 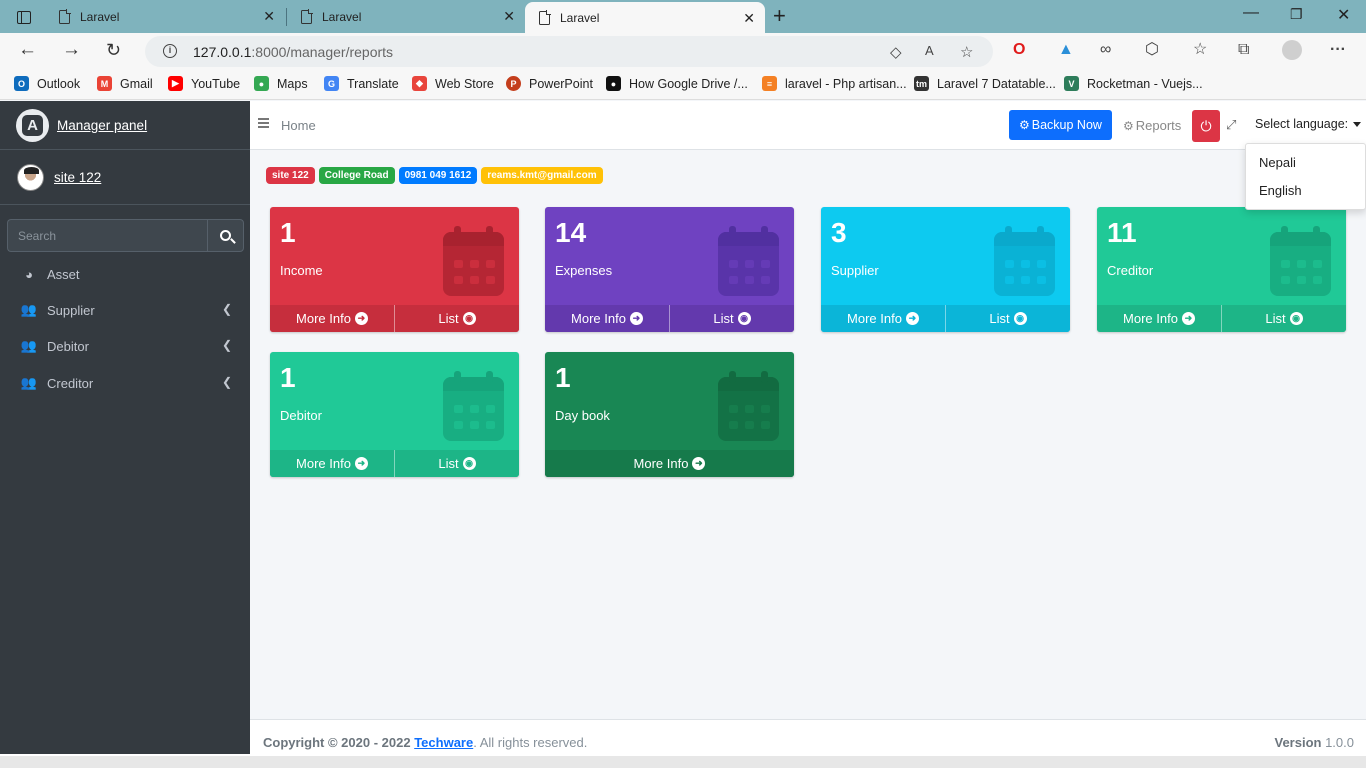 What do you see at coordinates (29, 382) in the screenshot?
I see `users-icon: 👥` at bounding box center [29, 382].